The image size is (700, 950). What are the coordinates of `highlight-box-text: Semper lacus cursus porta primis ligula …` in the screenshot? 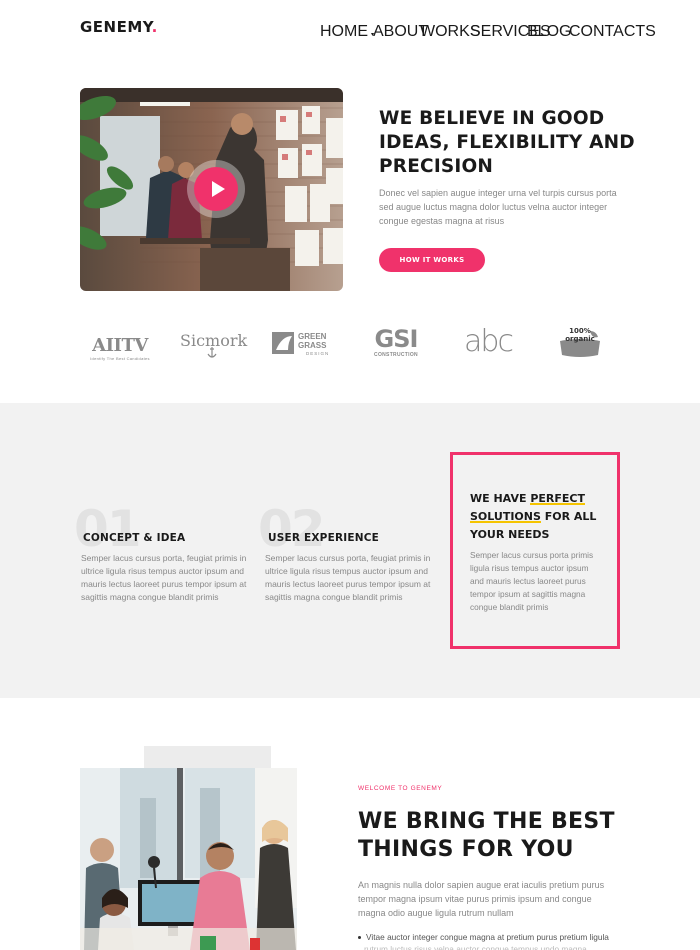 It's located at (532, 581).